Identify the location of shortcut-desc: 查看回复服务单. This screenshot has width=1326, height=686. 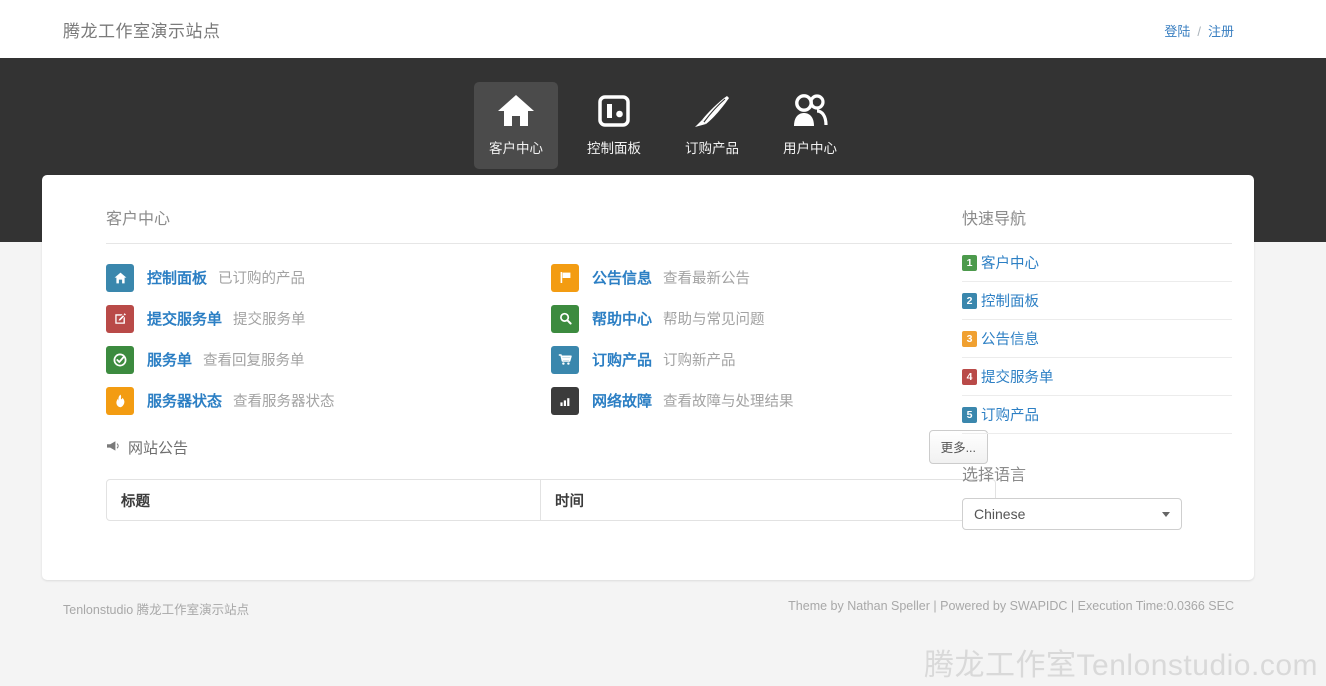
(254, 361).